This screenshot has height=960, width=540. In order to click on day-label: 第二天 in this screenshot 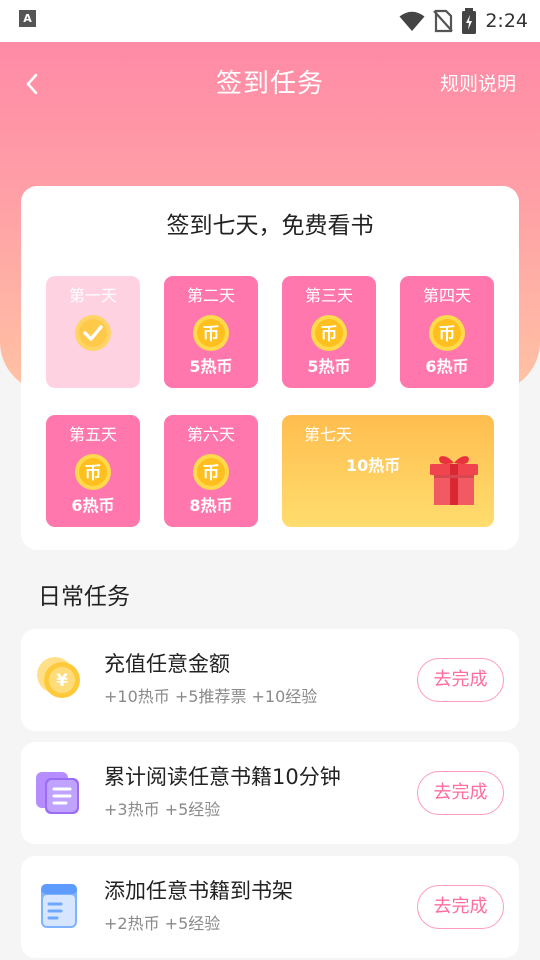, I will do `click(210, 295)`.